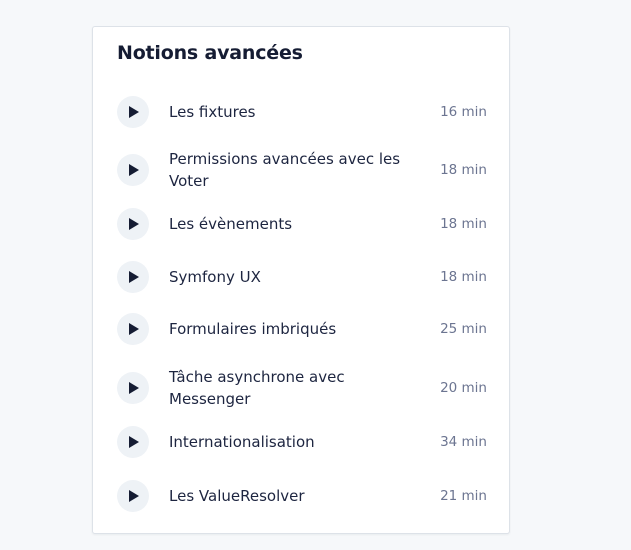  I want to click on lesson-item: Formulaires imbriqués 25 min, so click(302, 329).